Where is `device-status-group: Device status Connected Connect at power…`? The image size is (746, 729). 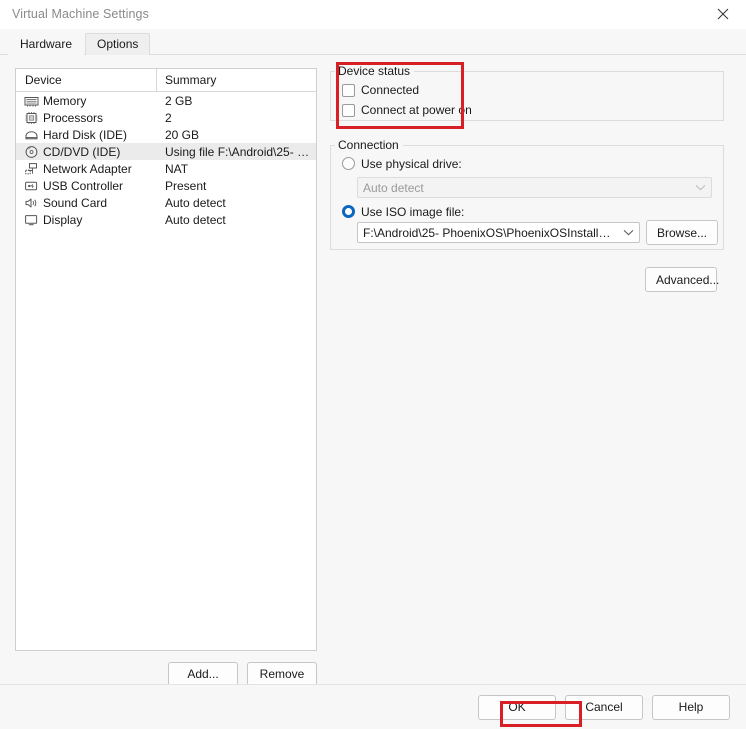
device-status-group: Device status Connected Connect at power… is located at coordinates (527, 92).